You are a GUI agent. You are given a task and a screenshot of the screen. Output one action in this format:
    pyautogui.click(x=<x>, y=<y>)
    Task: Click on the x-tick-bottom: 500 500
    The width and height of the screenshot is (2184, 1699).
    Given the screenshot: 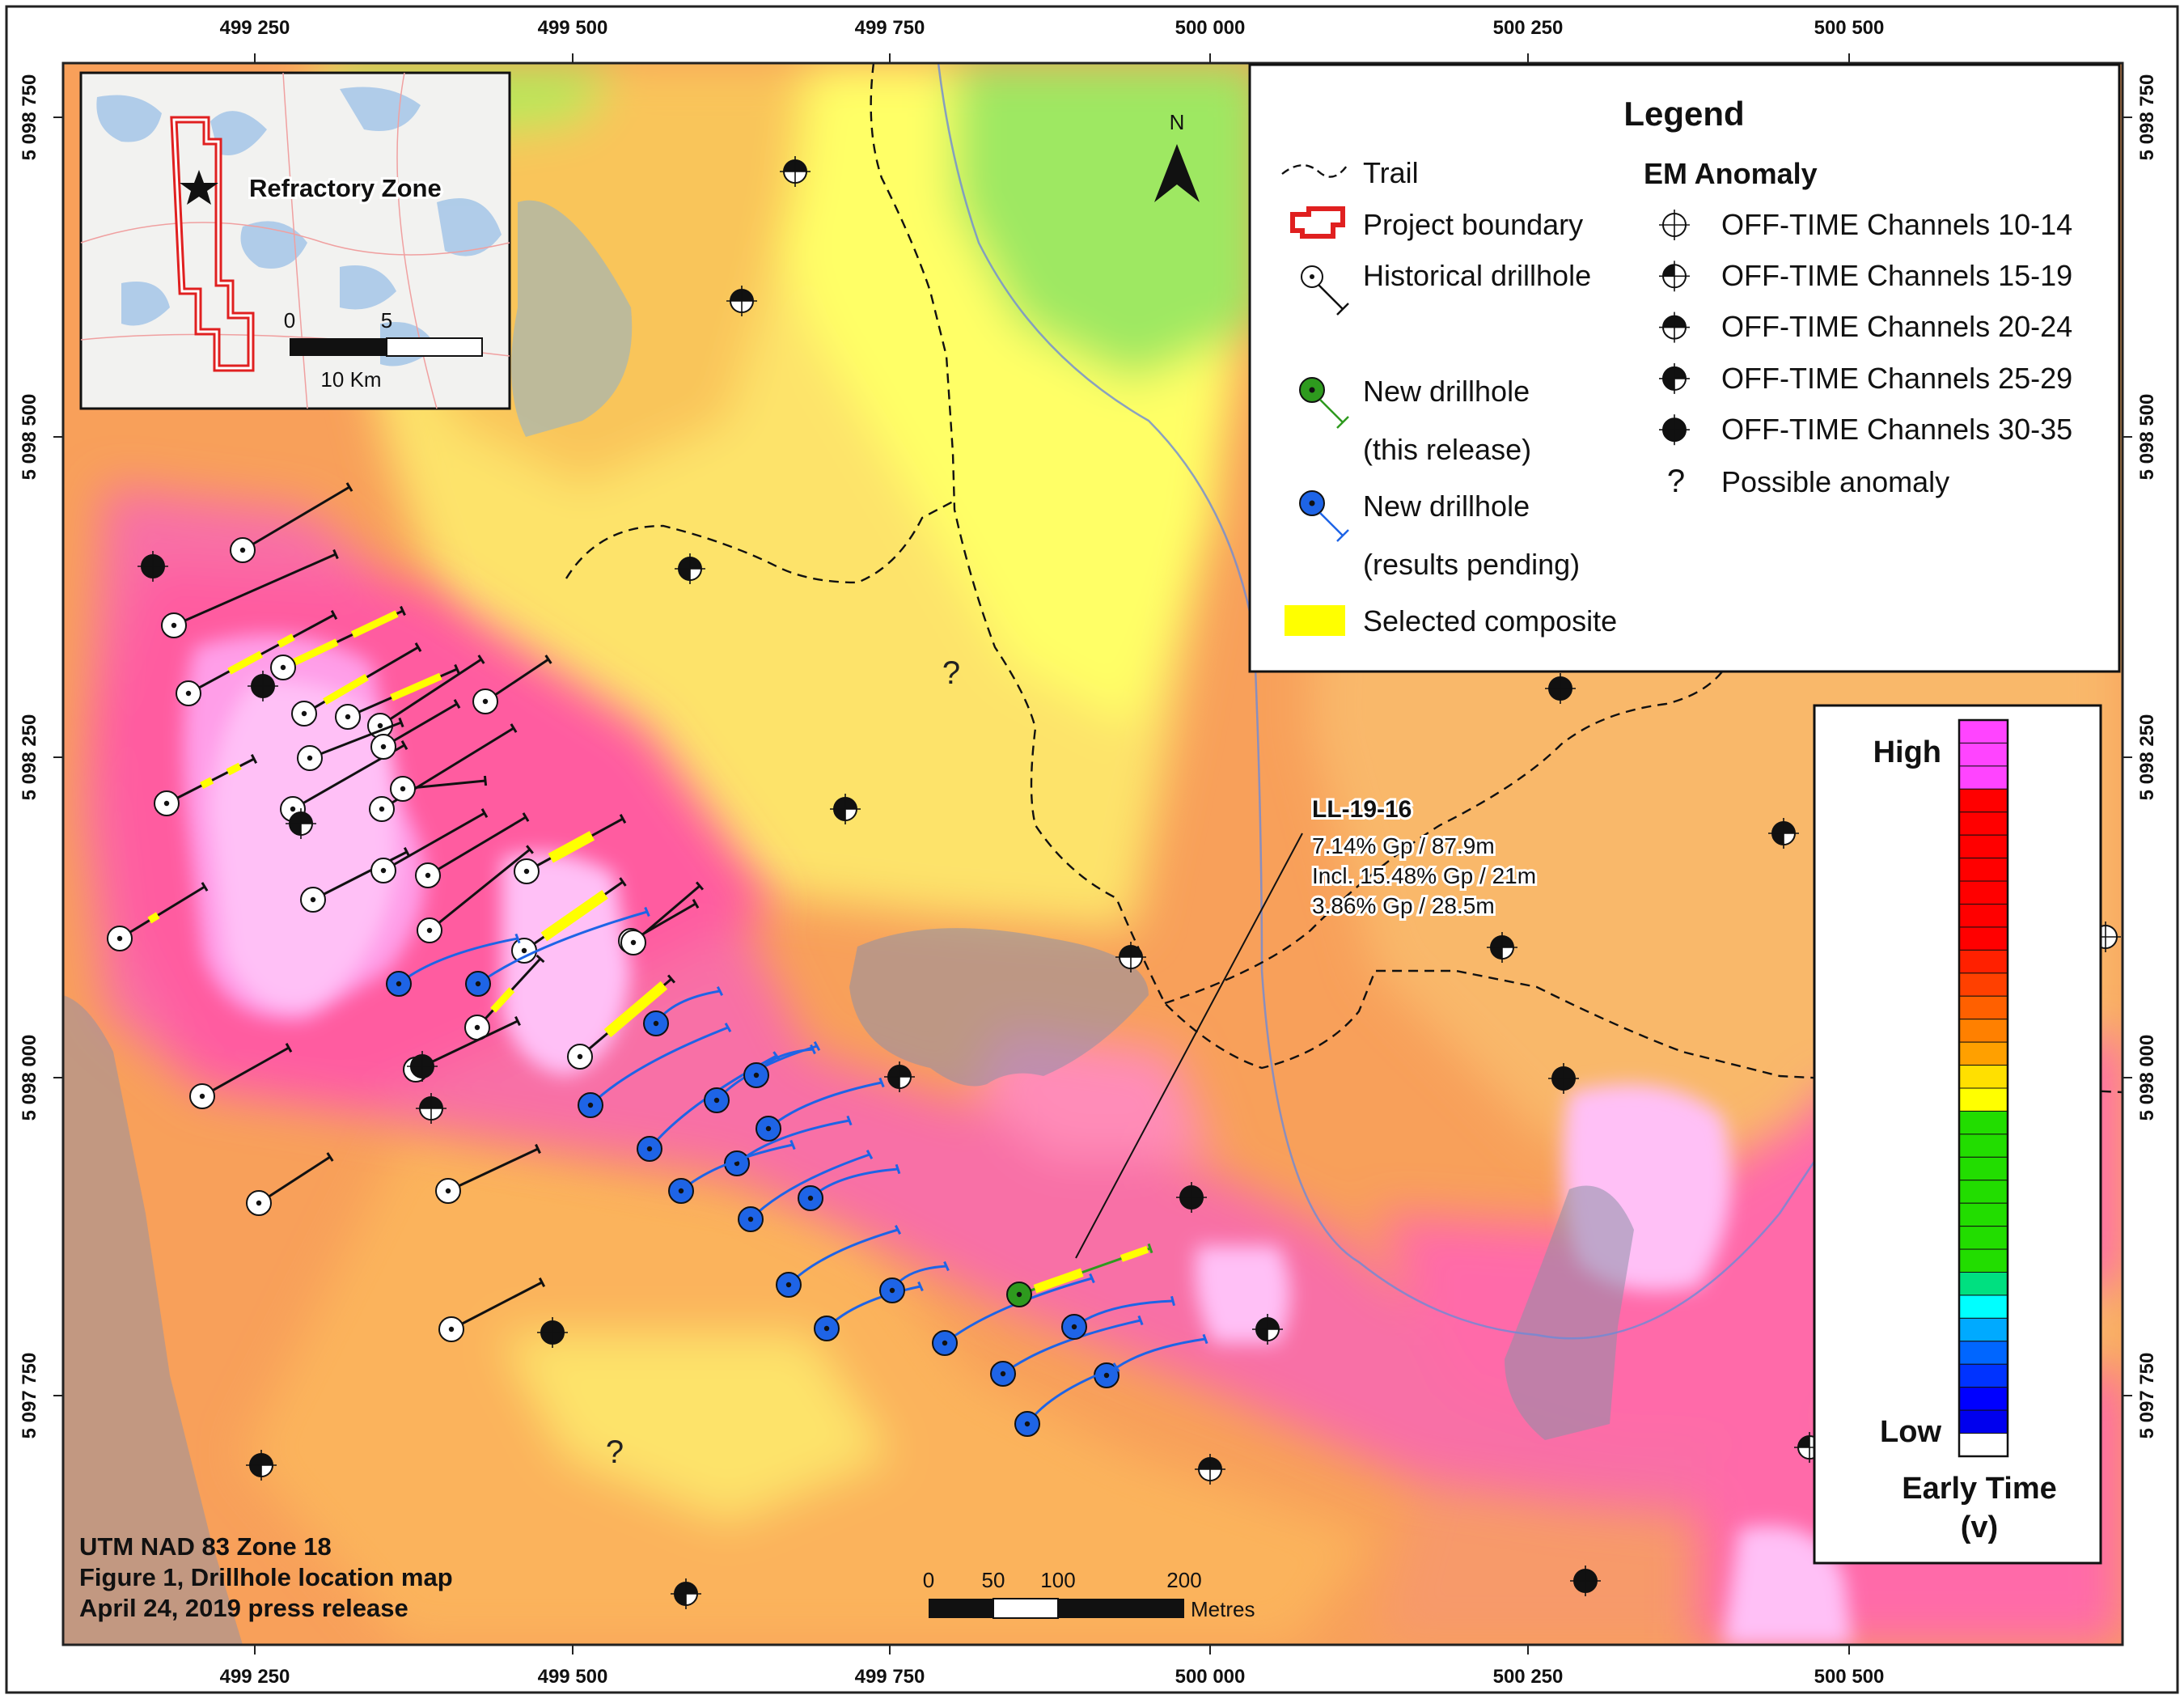 What is the action you would take?
    pyautogui.click(x=1849, y=1677)
    